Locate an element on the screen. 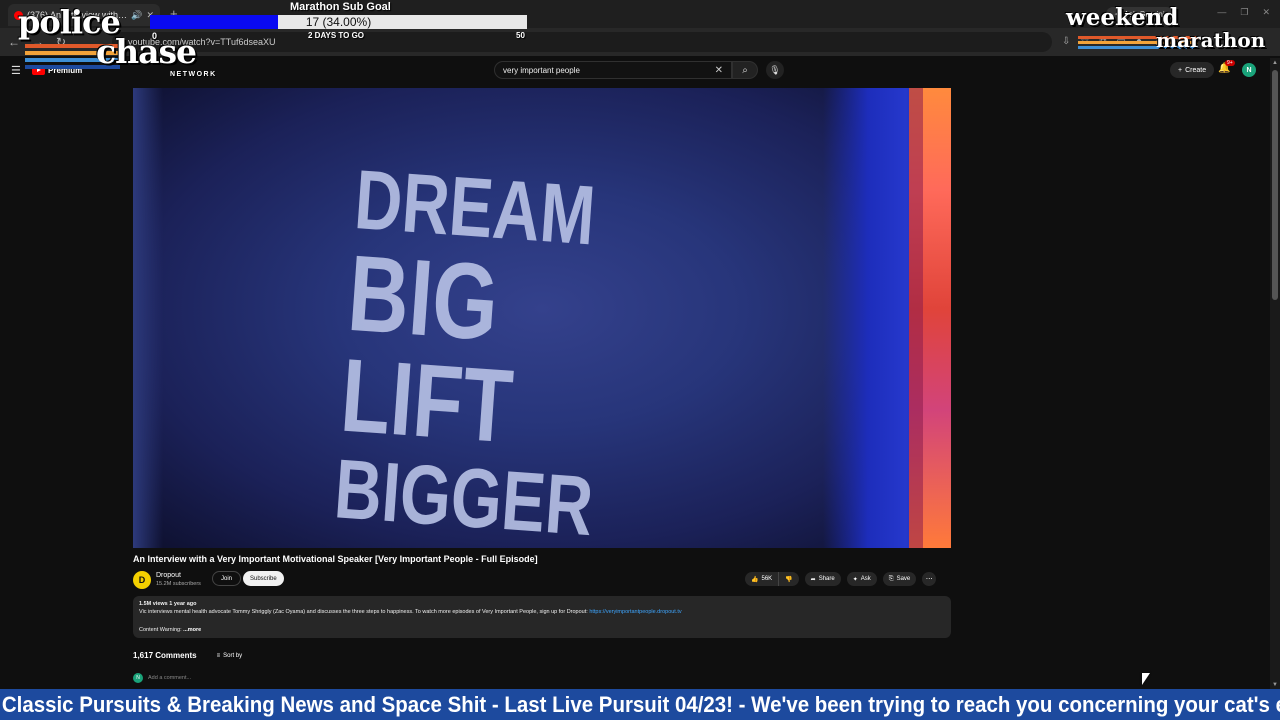 The height and width of the screenshot is (720, 1280). clear-search-icon: ✕ is located at coordinates (719, 70).